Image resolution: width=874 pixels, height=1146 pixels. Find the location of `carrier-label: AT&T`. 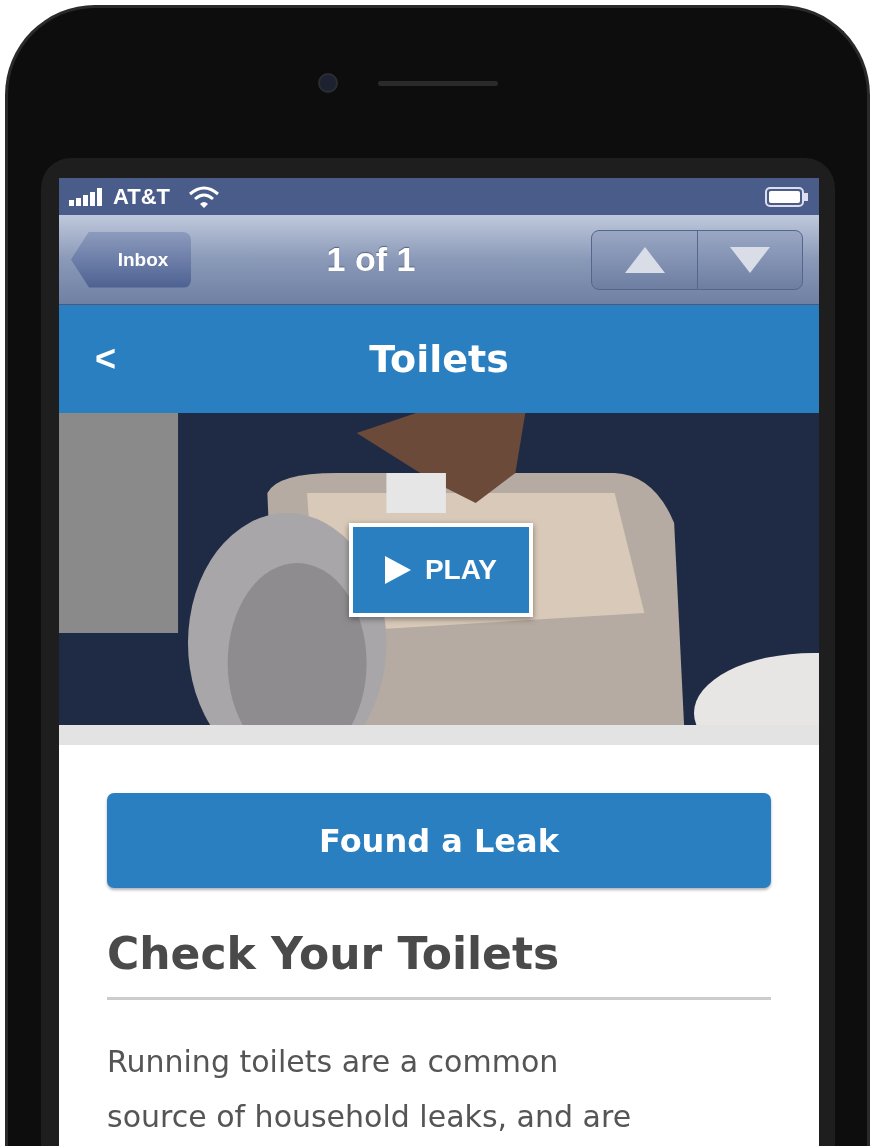

carrier-label: AT&T is located at coordinates (142, 196).